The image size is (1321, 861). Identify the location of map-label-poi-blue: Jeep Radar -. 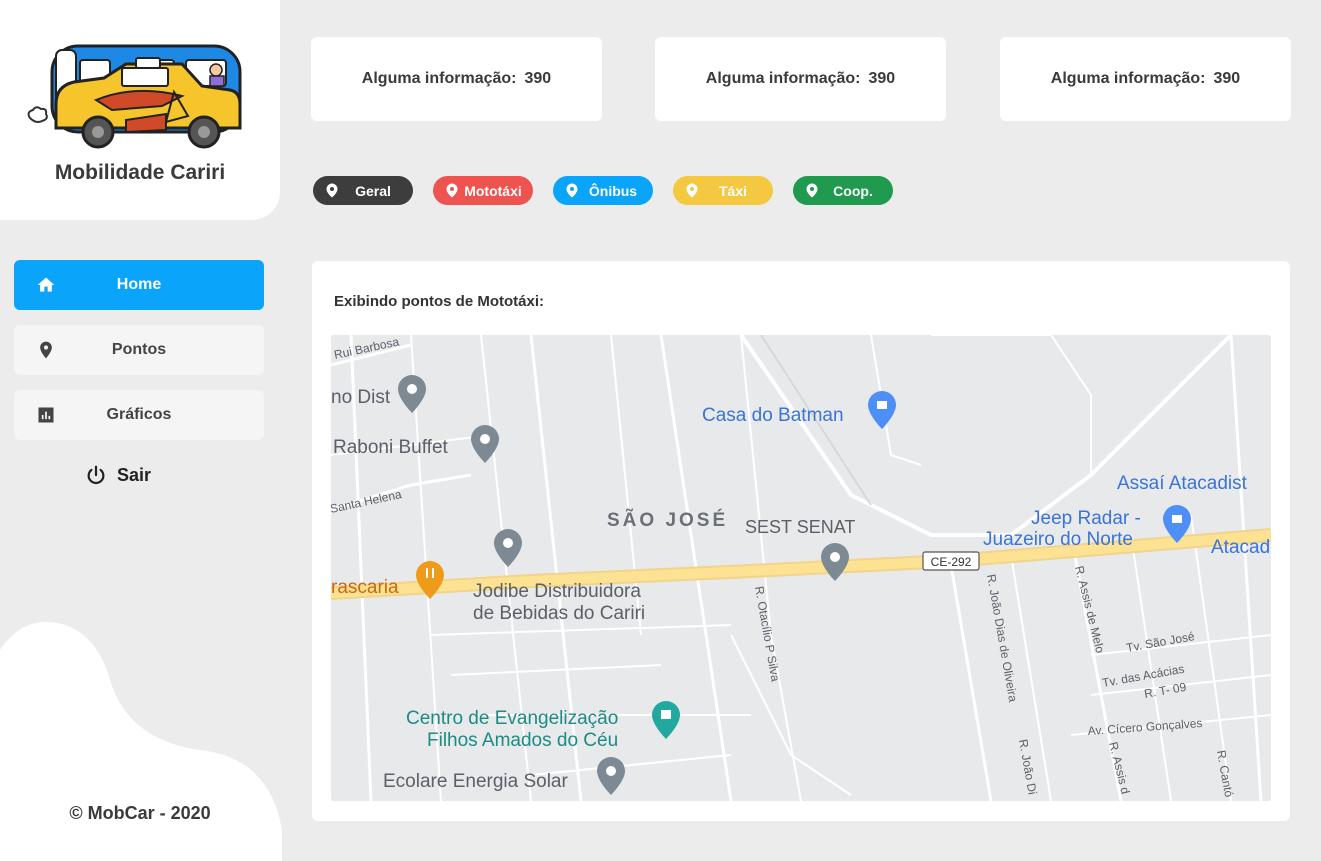
(1086, 518).